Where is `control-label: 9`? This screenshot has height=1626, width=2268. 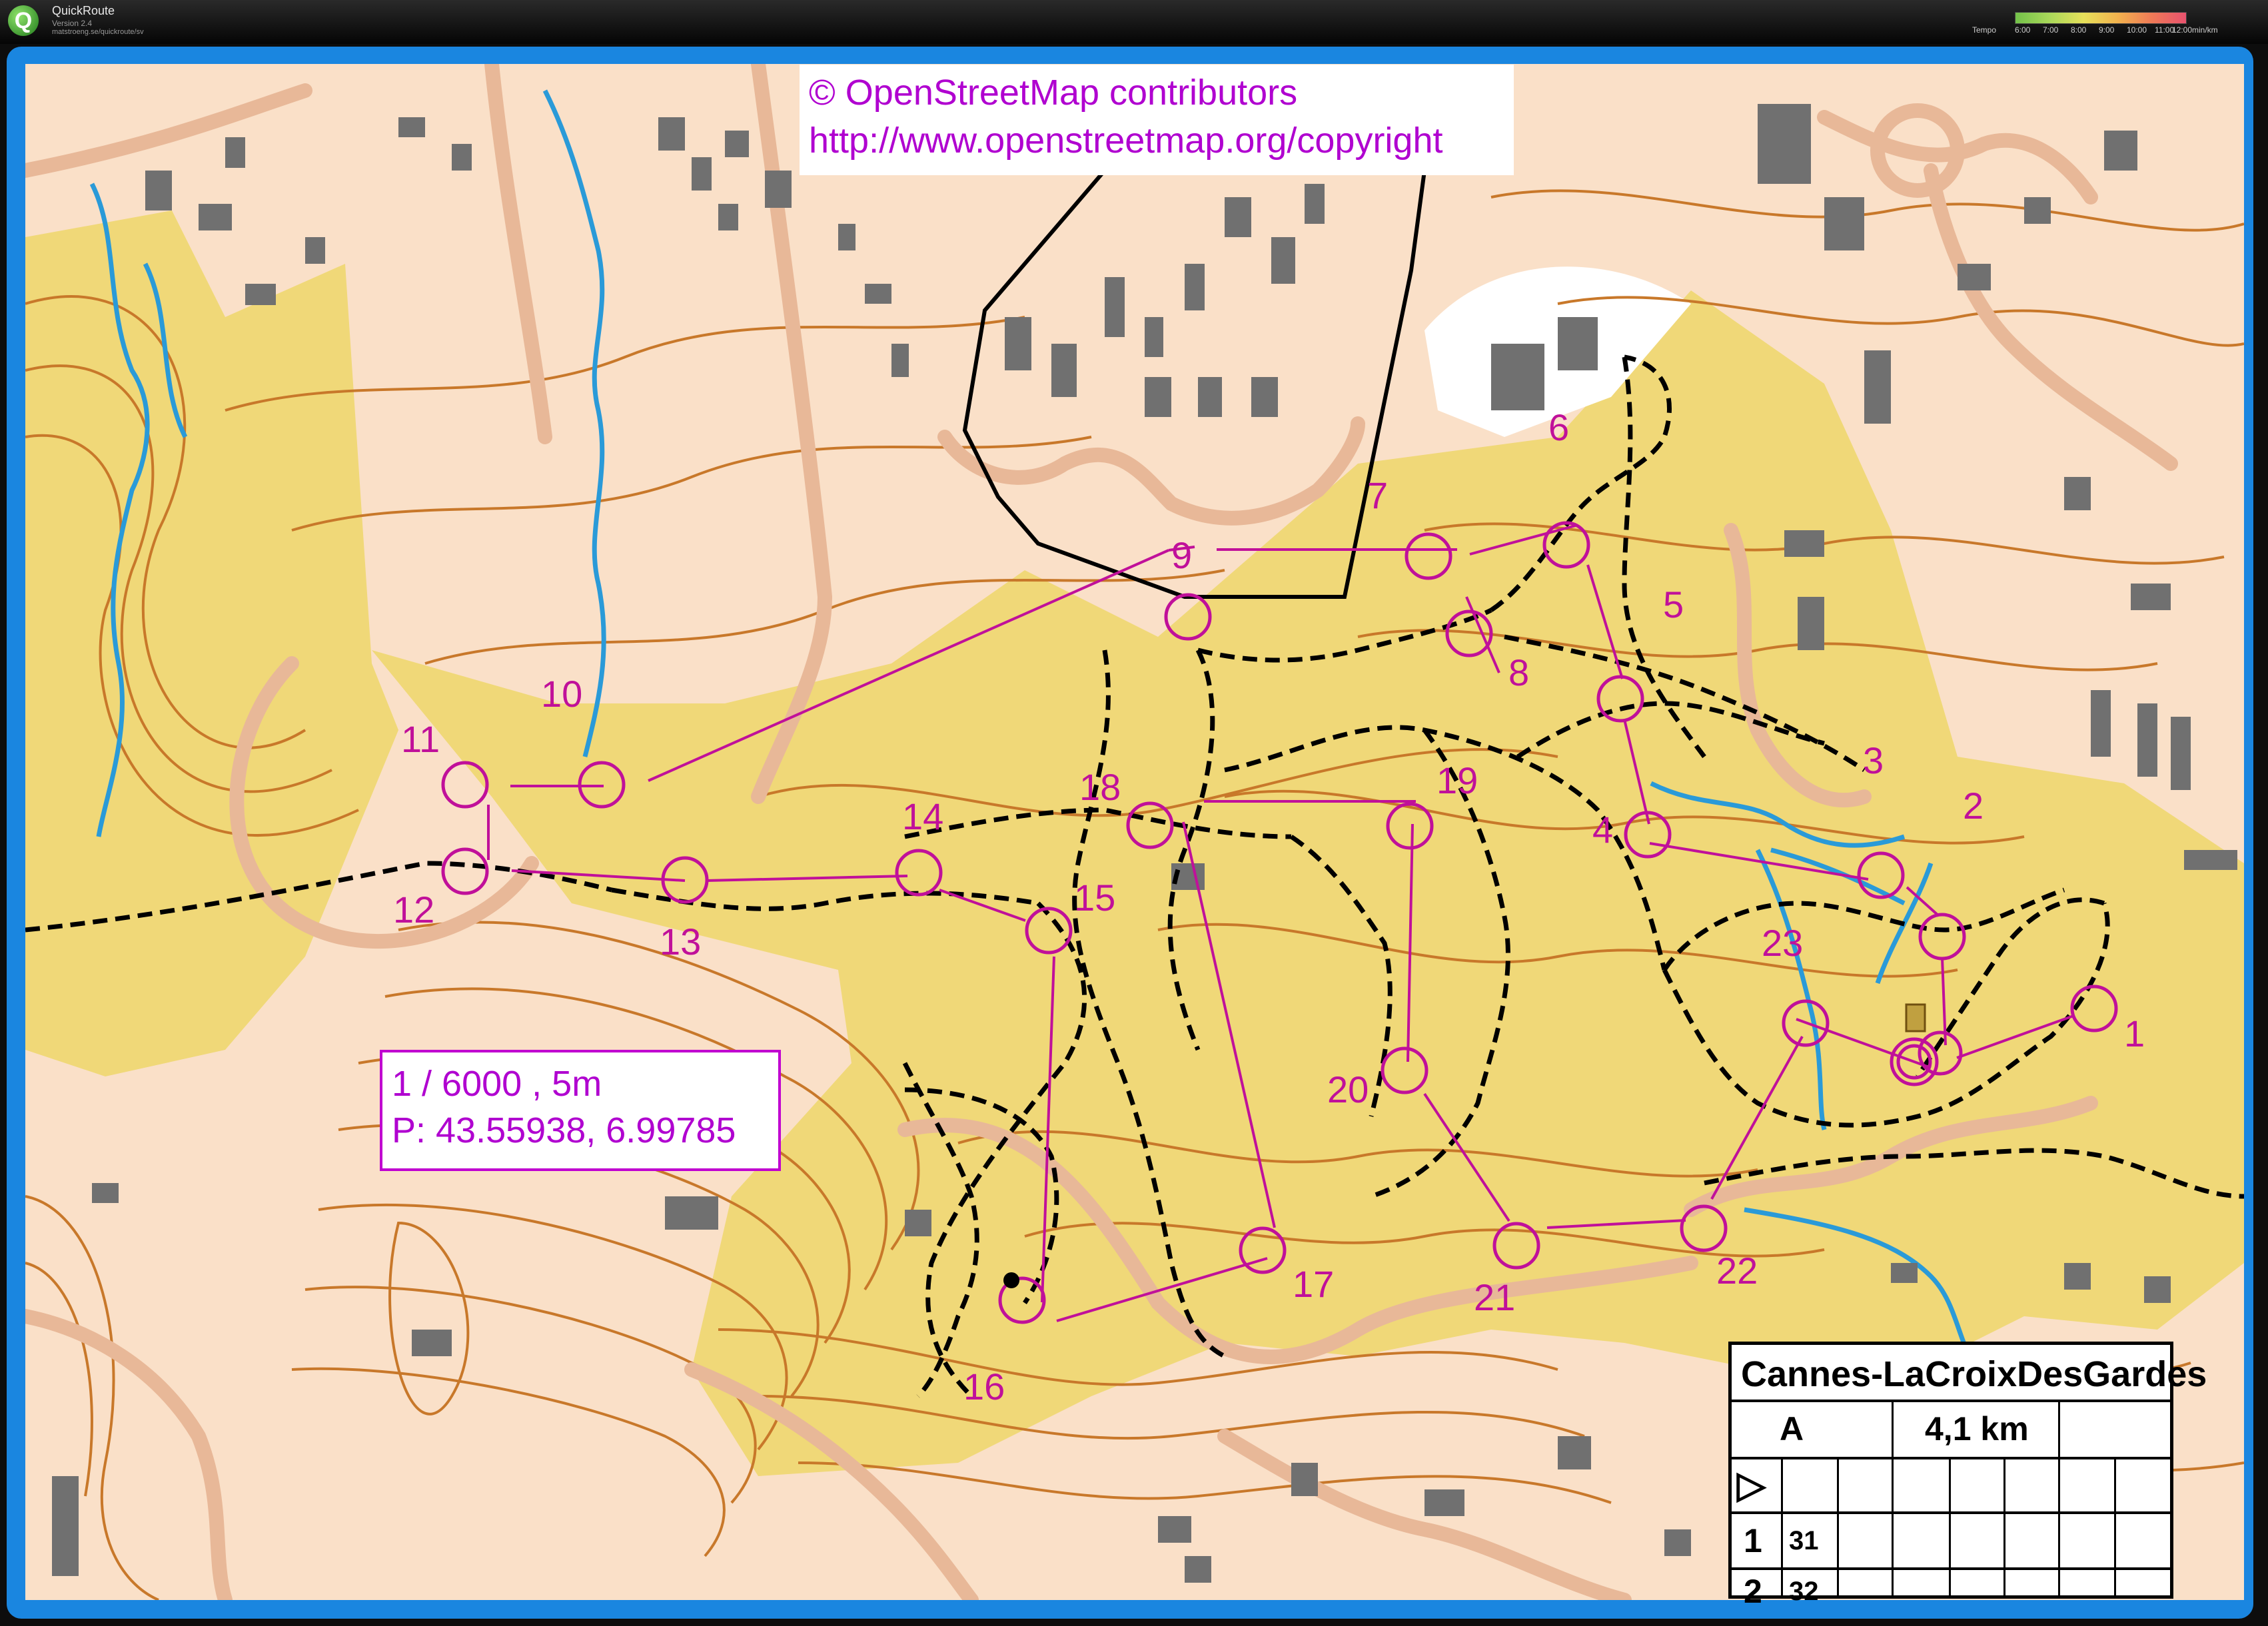 control-label: 9 is located at coordinates (1182, 555).